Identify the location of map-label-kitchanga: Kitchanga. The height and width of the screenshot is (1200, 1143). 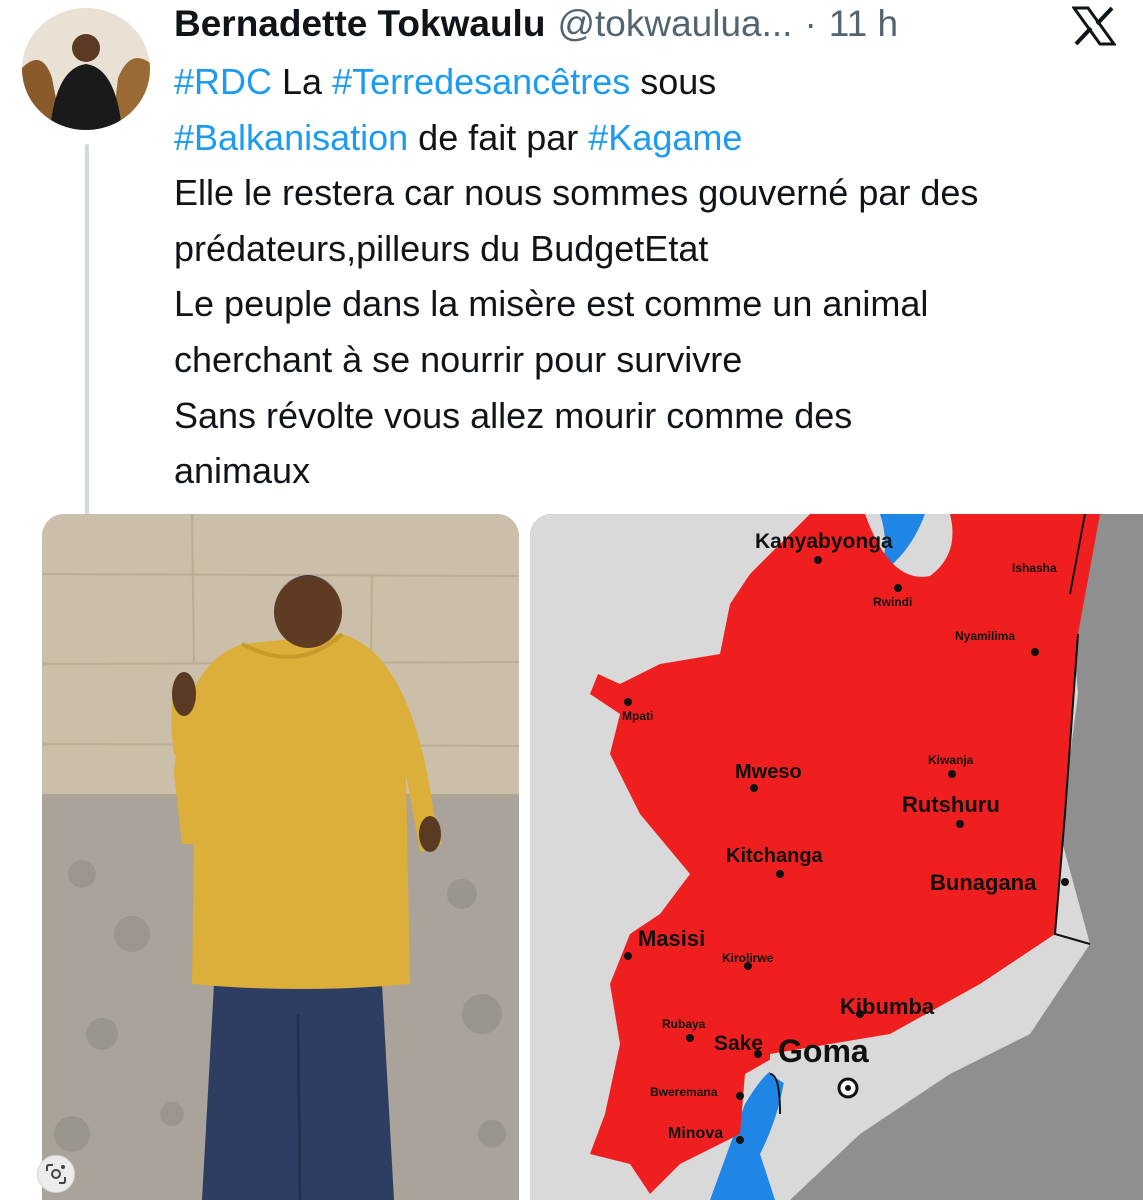
(775, 856).